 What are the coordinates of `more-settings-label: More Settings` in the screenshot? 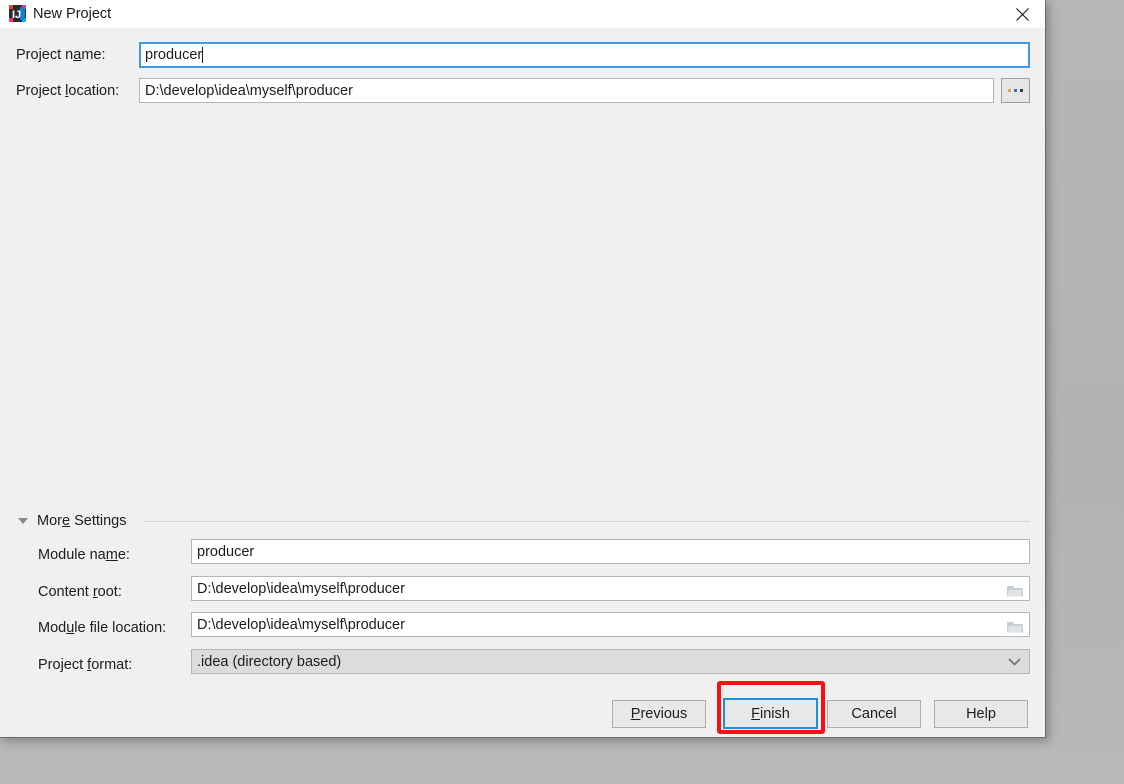 It's located at (82, 521).